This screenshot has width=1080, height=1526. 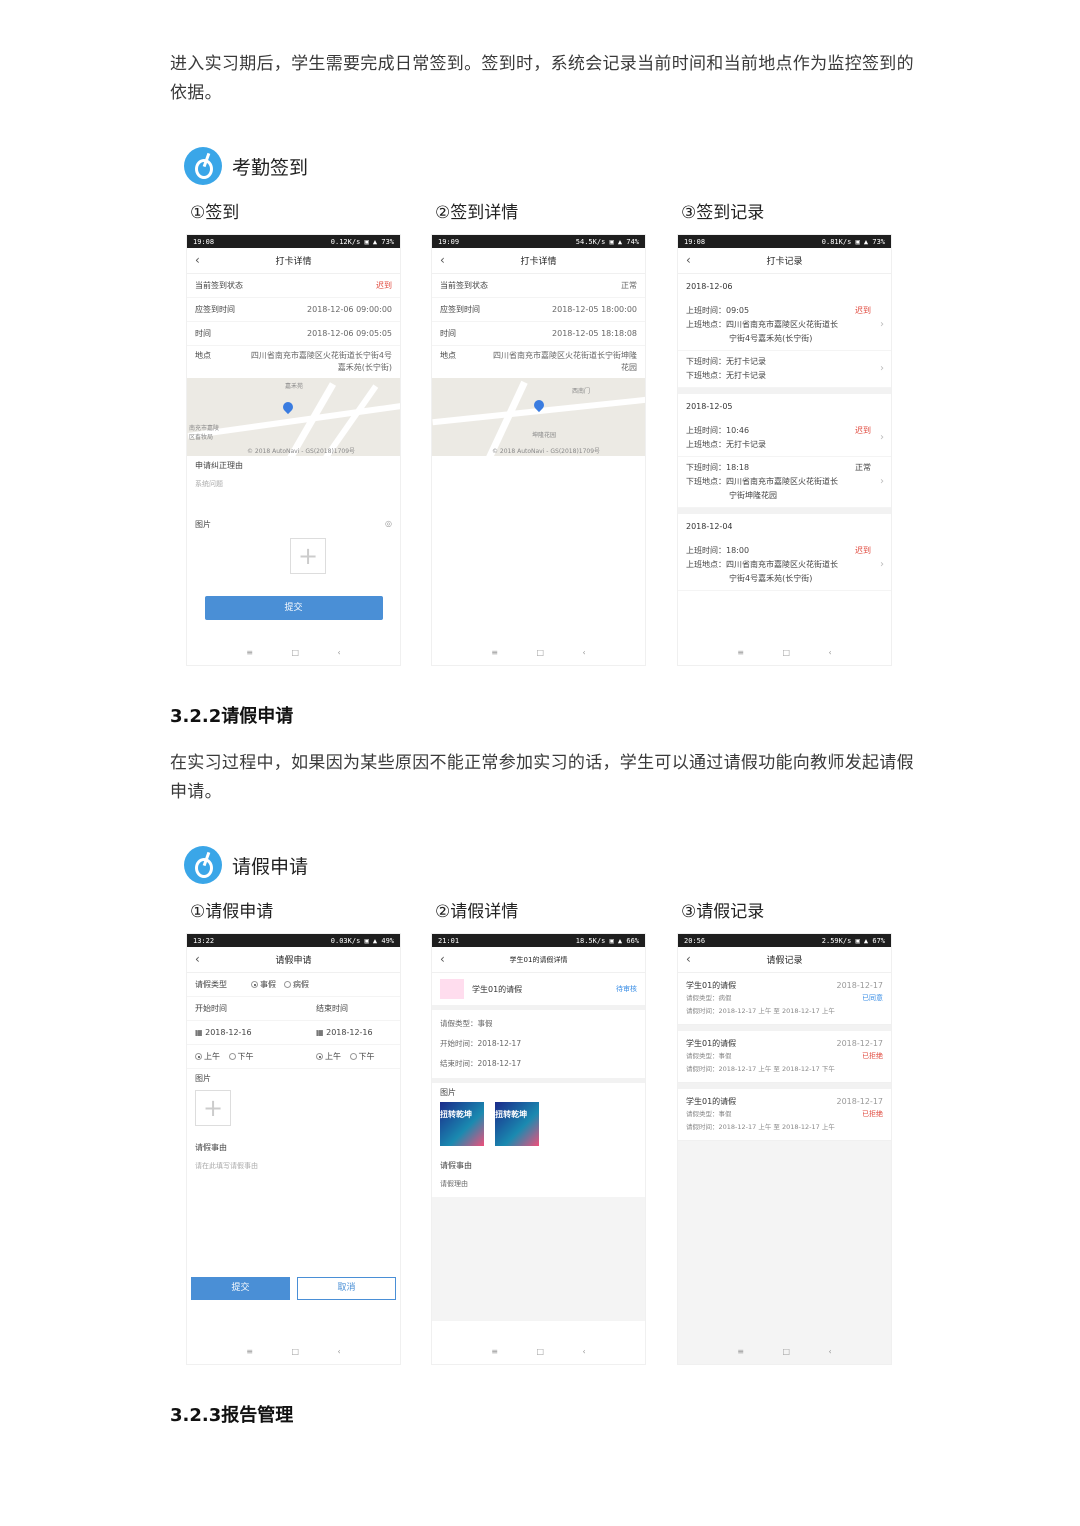 I want to click on info-row: 应签到时间 2018-12-05 18:00:00, so click(x=538, y=310).